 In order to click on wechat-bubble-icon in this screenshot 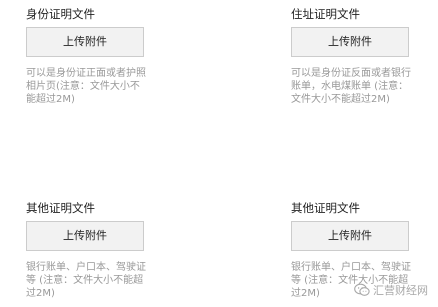, I will do `click(362, 289)`.